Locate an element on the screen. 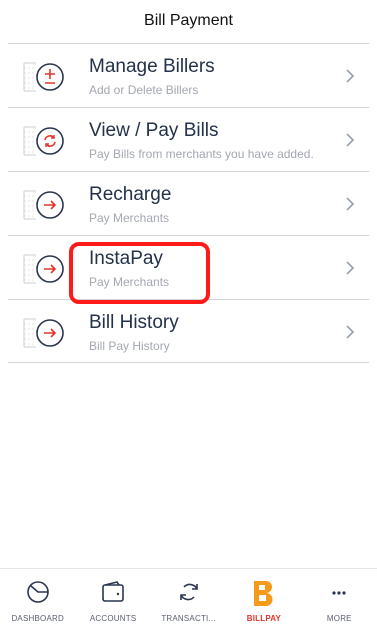 Image resolution: width=377 pixels, height=637 pixels. menu-item-subtitle: Bill Pay History is located at coordinates (129, 346).